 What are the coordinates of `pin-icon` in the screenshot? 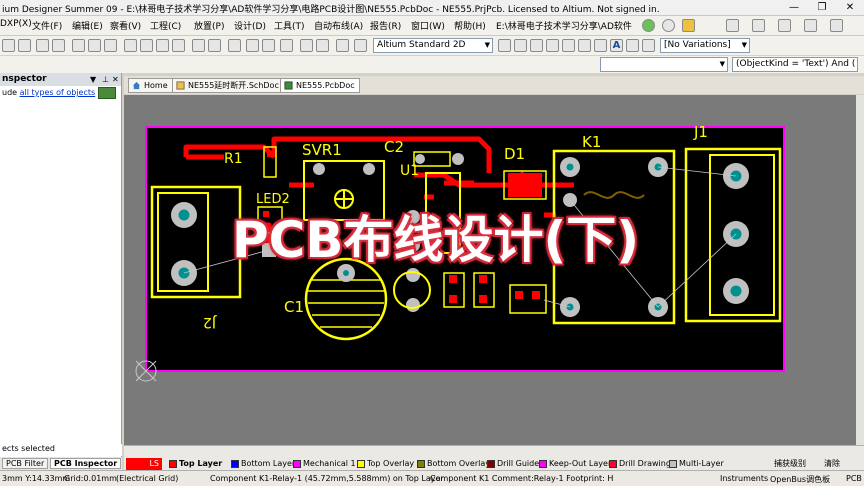 It's located at (688, 25).